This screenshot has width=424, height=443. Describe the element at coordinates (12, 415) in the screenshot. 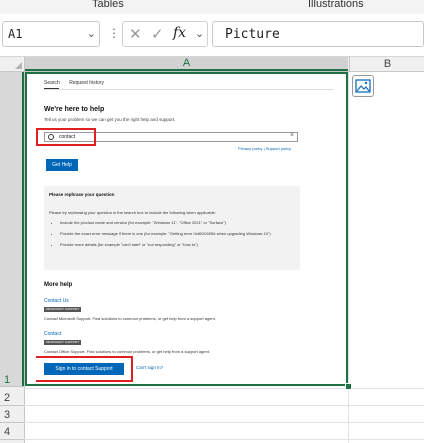

I see `row-header-3: 3` at that location.